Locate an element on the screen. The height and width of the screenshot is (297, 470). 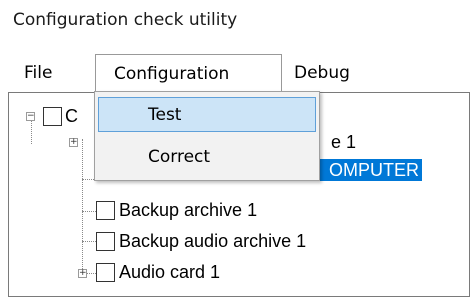
tree-node-root: C is located at coordinates (71, 116).